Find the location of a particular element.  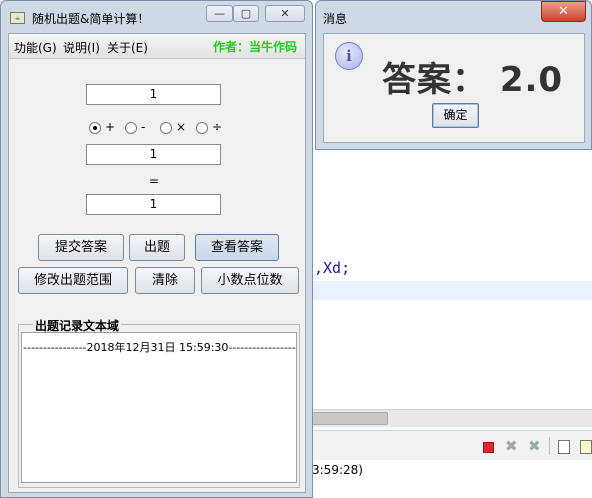

menu-bar: 功能(G) 说明(I) 关于(E) 作者：当牛作码 is located at coordinates (157, 46).